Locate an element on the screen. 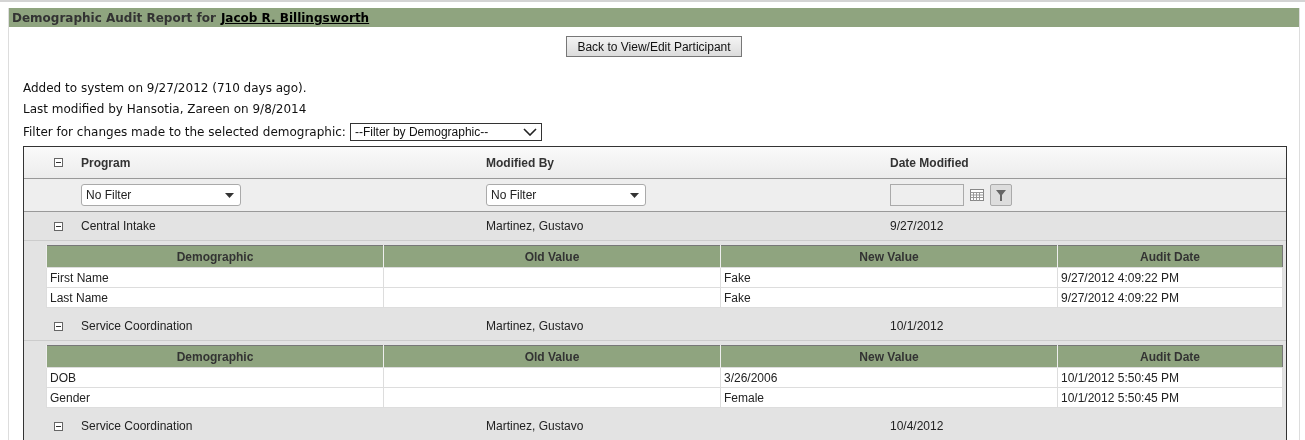 This screenshot has width=1305, height=440. date-cell-text: 9/27/2012 is located at coordinates (917, 226).